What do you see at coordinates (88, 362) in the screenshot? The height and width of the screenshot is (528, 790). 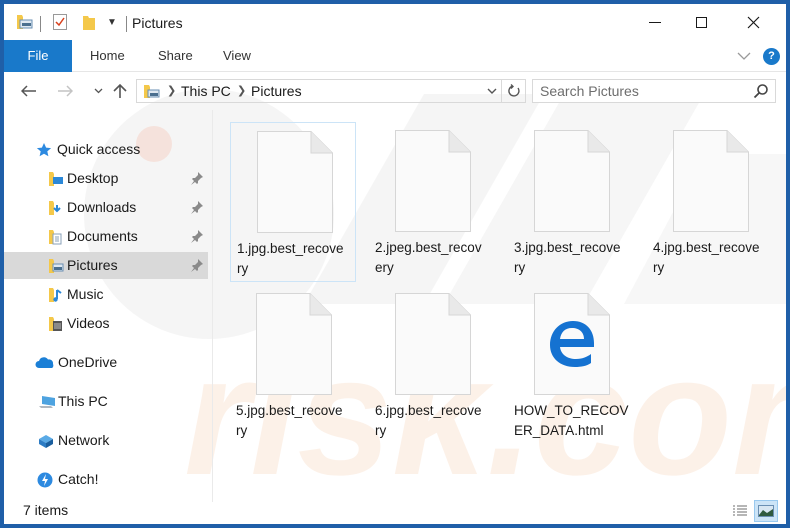 I see `nav-label: OneDrive` at bounding box center [88, 362].